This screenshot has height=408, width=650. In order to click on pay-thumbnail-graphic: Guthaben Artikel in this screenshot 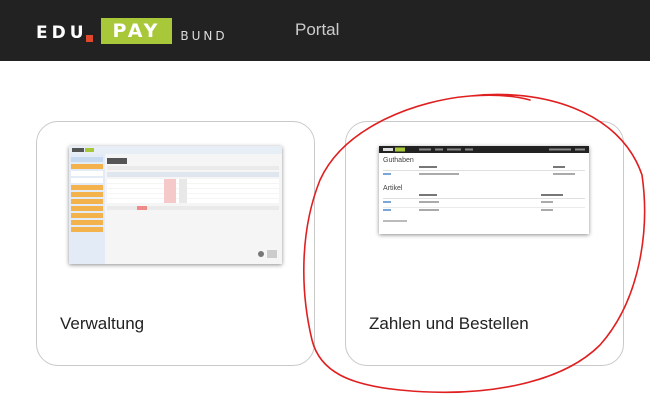, I will do `click(484, 184)`.